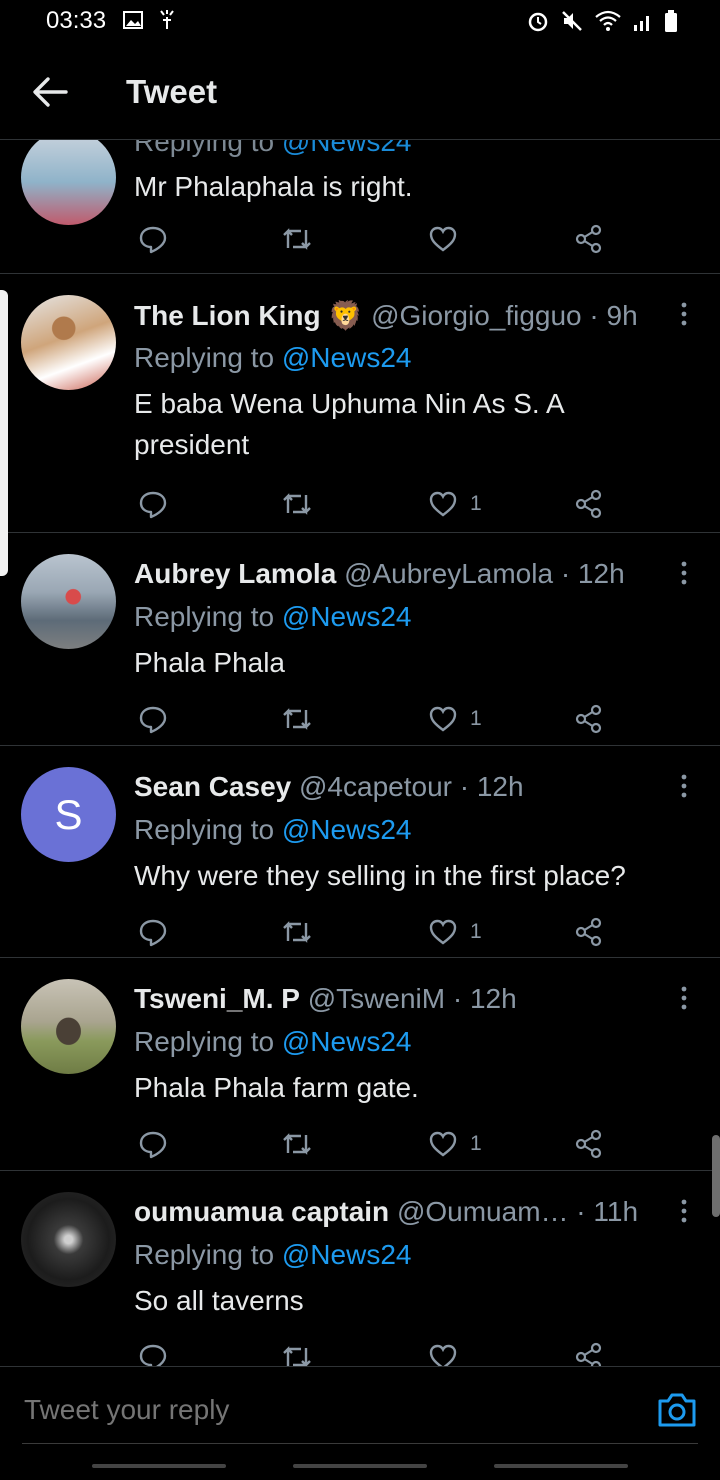  What do you see at coordinates (517, 1211) in the screenshot?
I see `handle-time: @Oumuam… · 11h` at bounding box center [517, 1211].